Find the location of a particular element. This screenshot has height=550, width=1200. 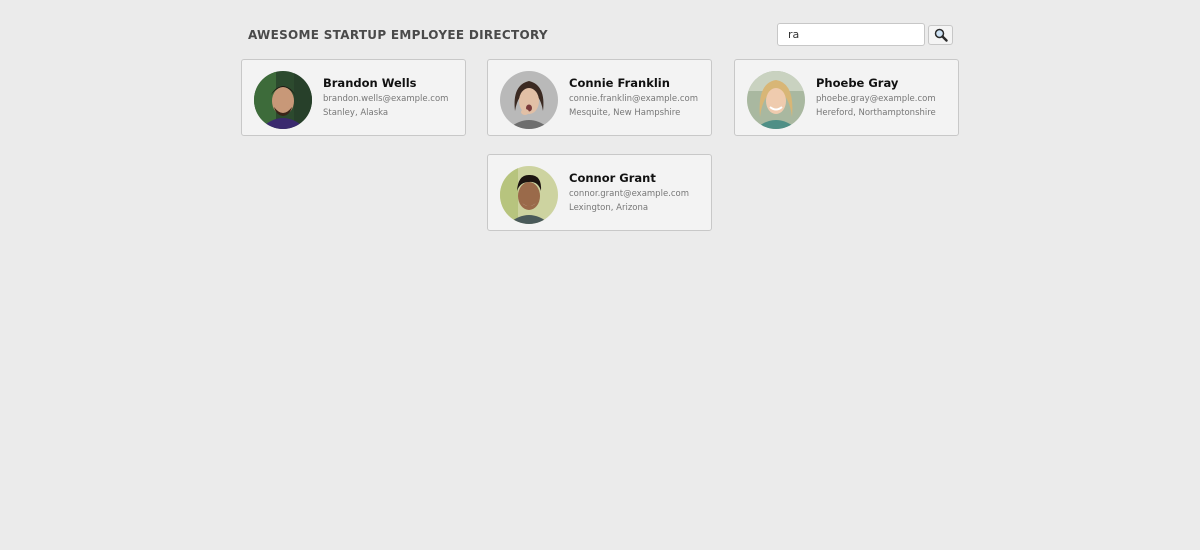

employee-name: Brandon Wells is located at coordinates (370, 83).